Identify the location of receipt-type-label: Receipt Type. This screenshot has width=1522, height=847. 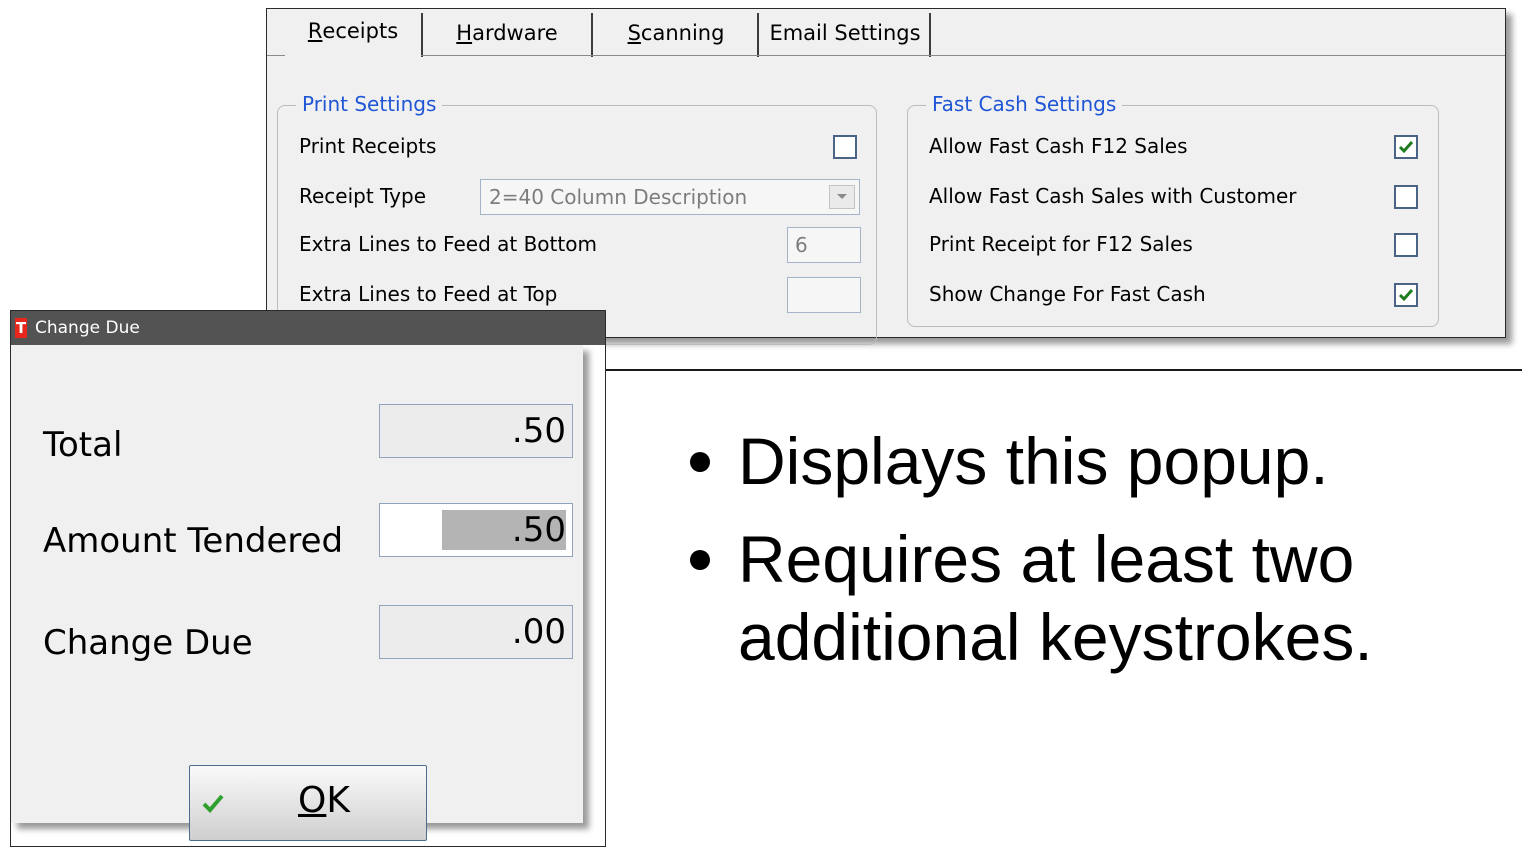
(362, 196).